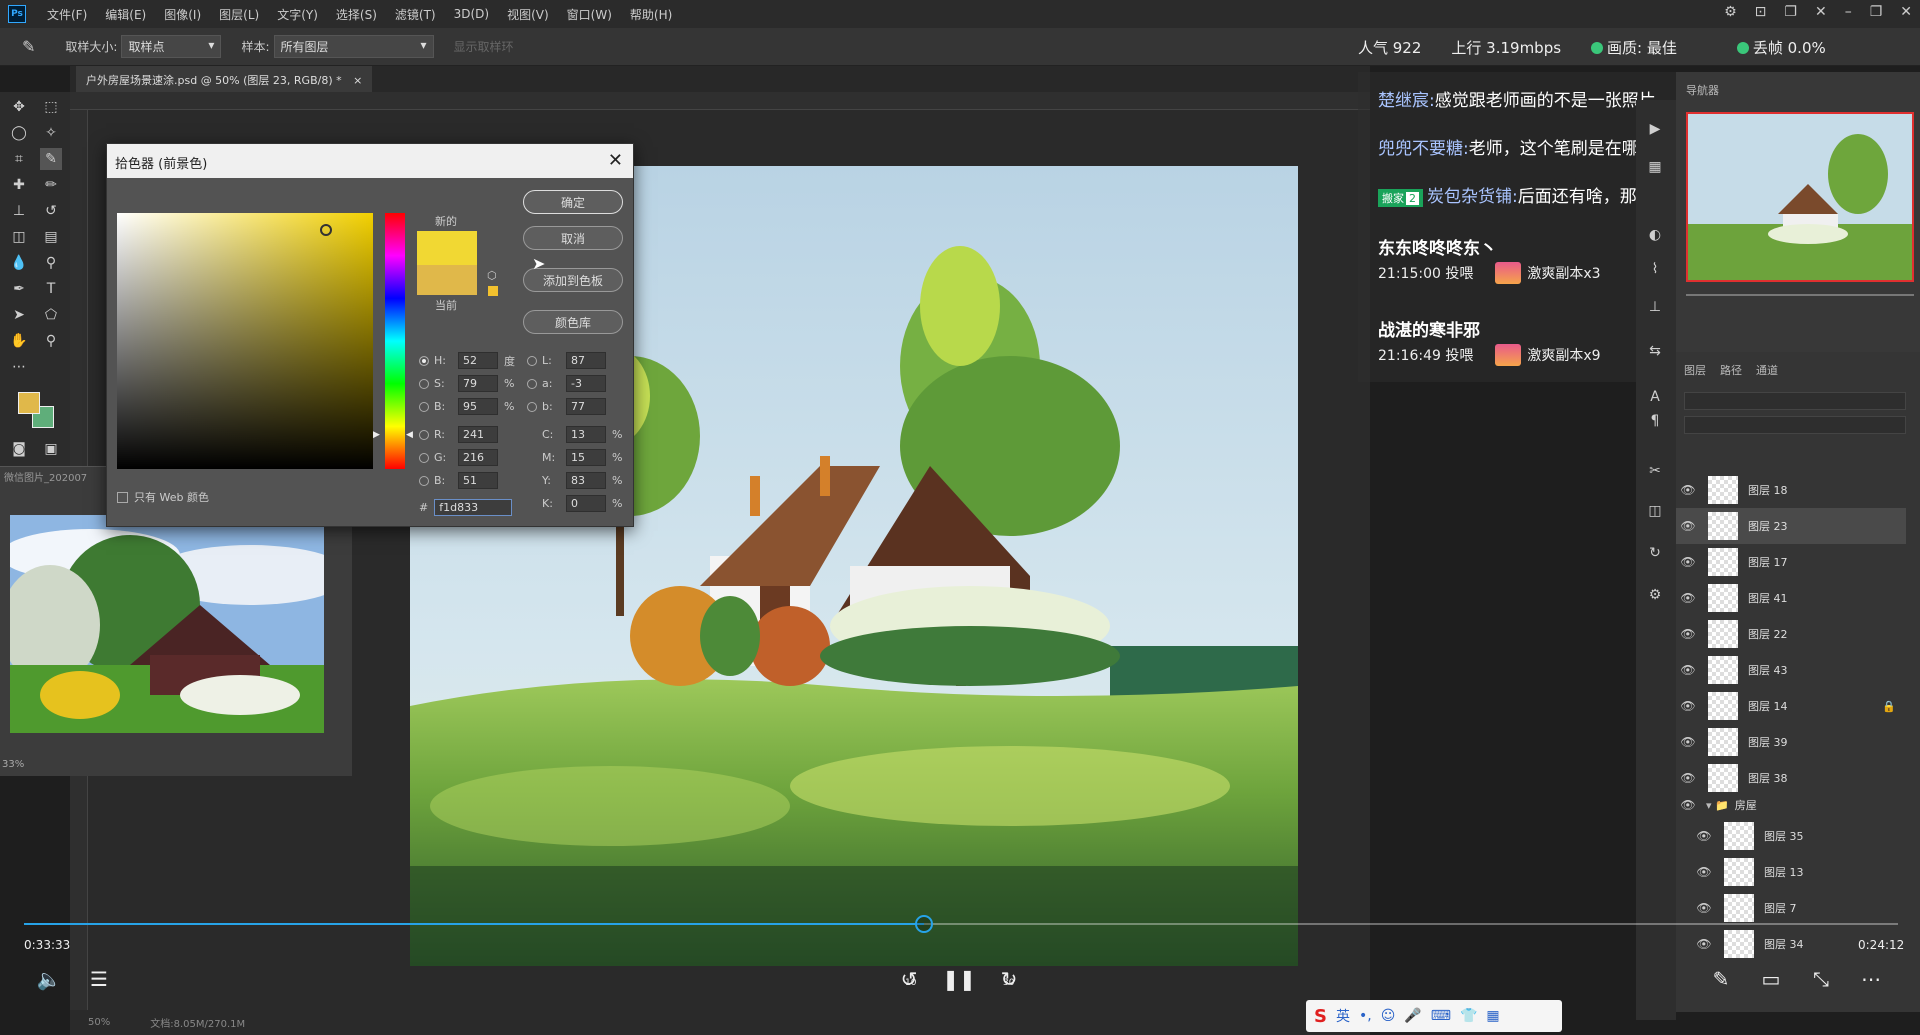 The image size is (1920, 1035). I want to click on window-close-icon: ✕, so click(1906, 12).